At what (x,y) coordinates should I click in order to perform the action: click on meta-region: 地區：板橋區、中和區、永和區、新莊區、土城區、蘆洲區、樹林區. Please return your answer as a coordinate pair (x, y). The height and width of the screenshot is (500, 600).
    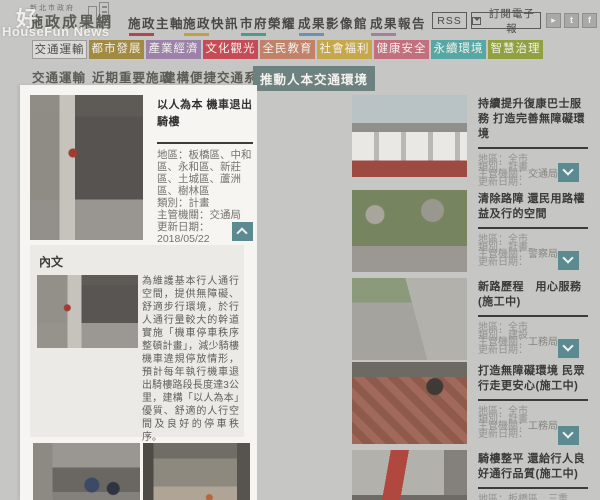
    Looking at the image, I should click on (204, 173).